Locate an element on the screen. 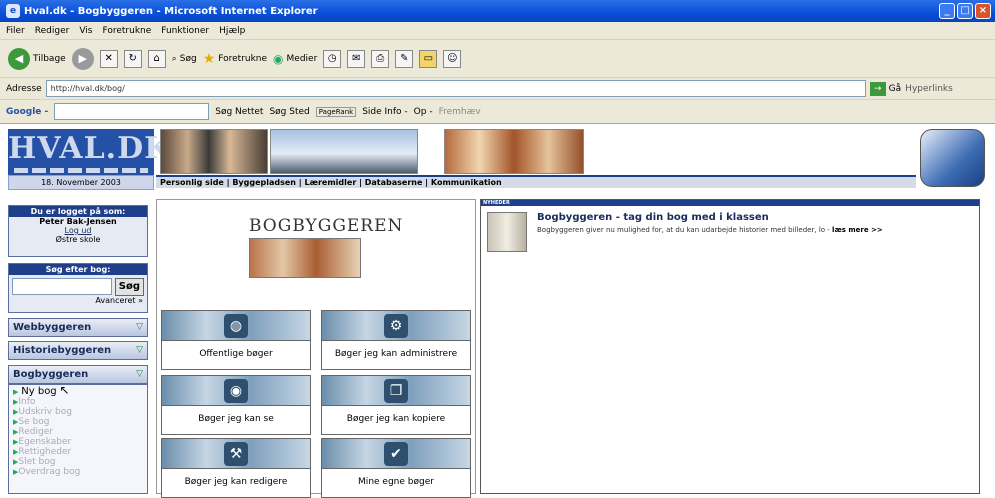  messenger-icon: ☺ is located at coordinates (452, 58).